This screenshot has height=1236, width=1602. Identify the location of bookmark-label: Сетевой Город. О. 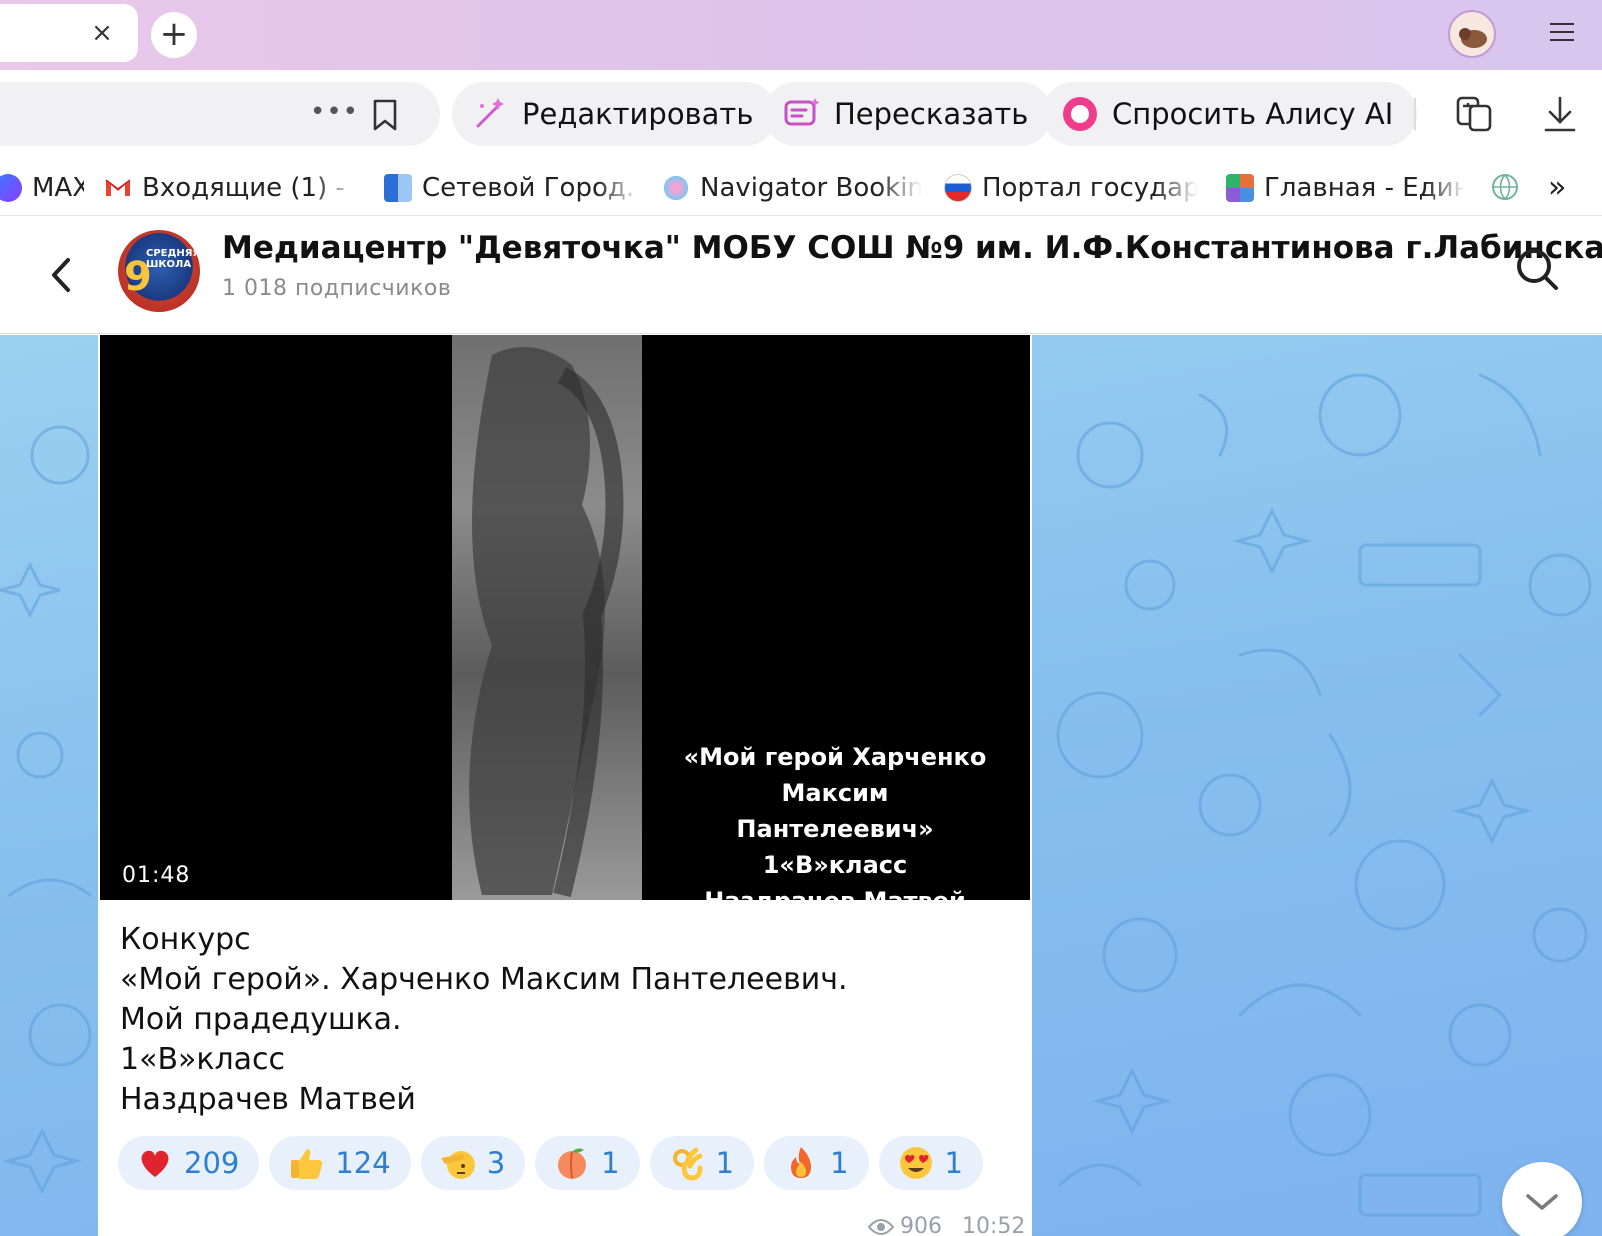
(531, 188).